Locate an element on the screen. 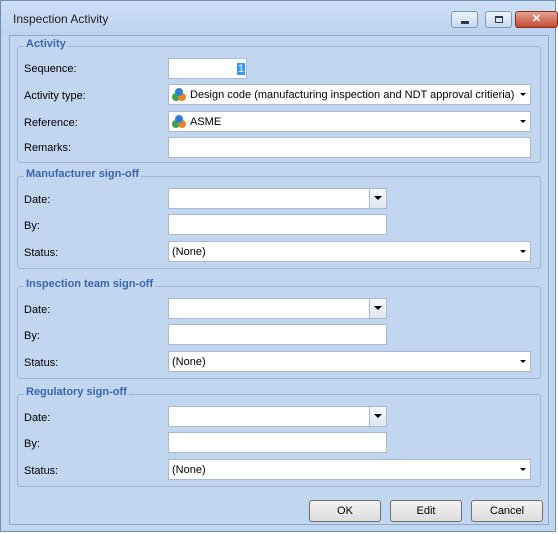  remarks-input is located at coordinates (349, 147).